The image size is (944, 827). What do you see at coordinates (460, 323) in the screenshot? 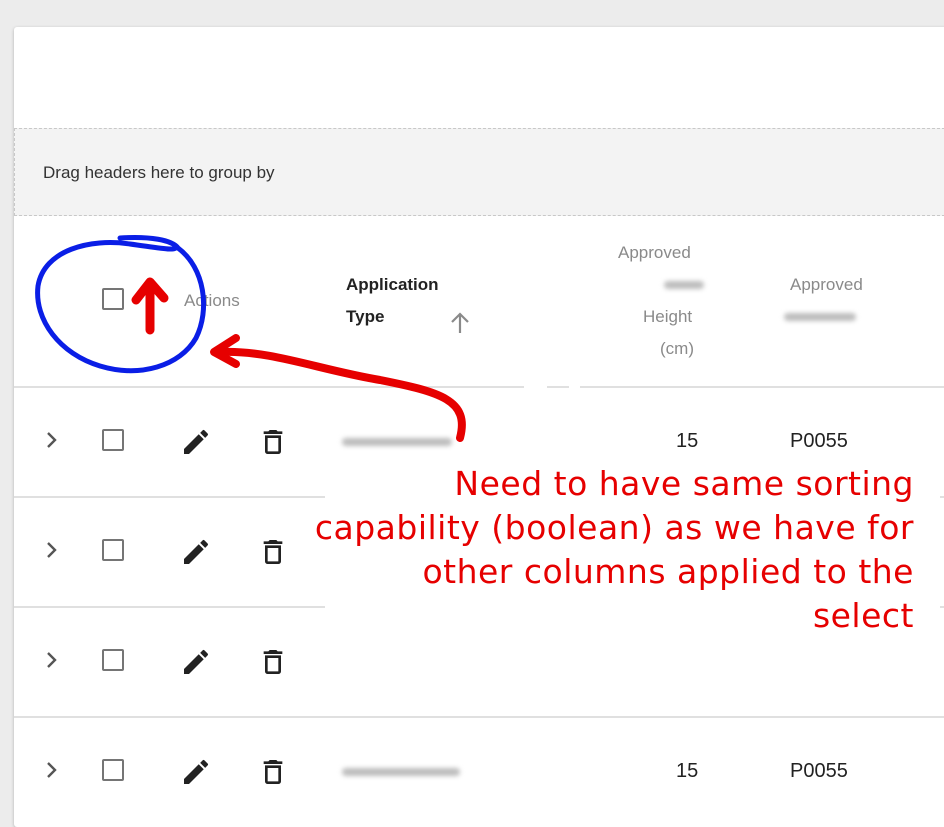
I see `sort-ascending-icon` at bounding box center [460, 323].